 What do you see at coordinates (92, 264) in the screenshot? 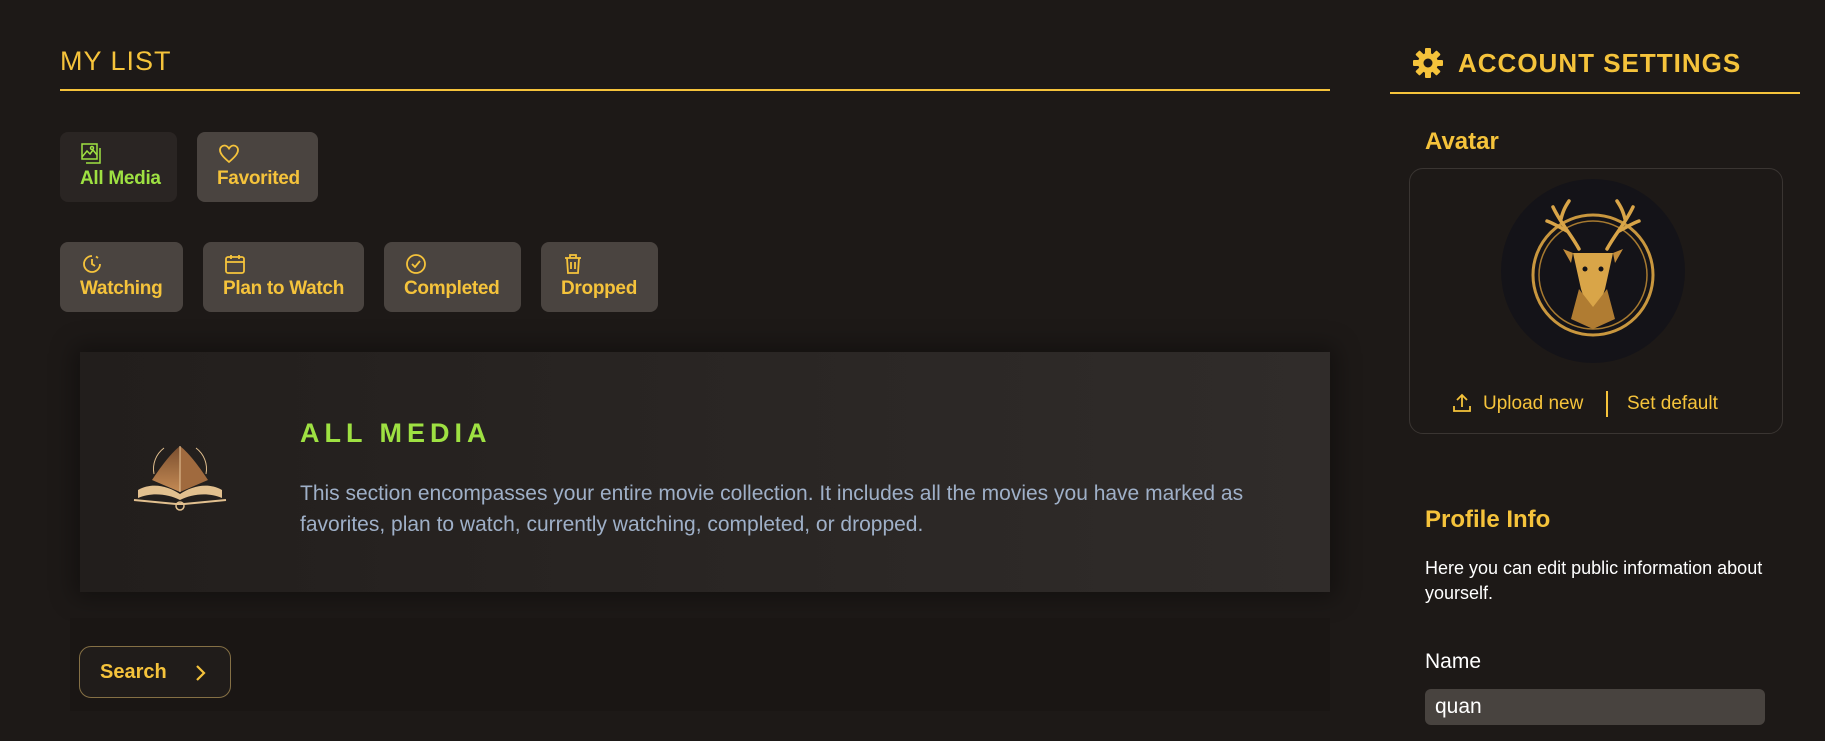
I see `clock-icon` at bounding box center [92, 264].